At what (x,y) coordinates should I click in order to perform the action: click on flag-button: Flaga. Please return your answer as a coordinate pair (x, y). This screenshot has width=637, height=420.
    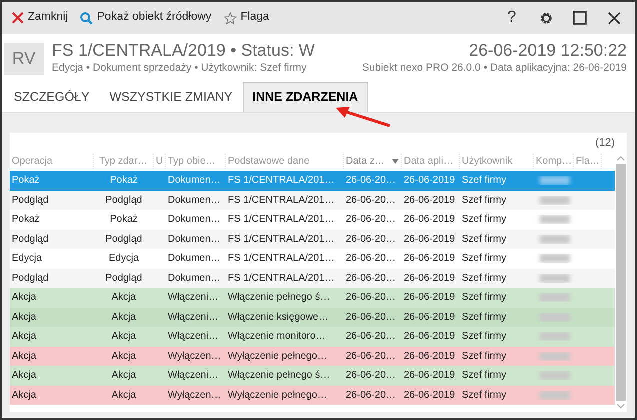
    Looking at the image, I should click on (255, 18).